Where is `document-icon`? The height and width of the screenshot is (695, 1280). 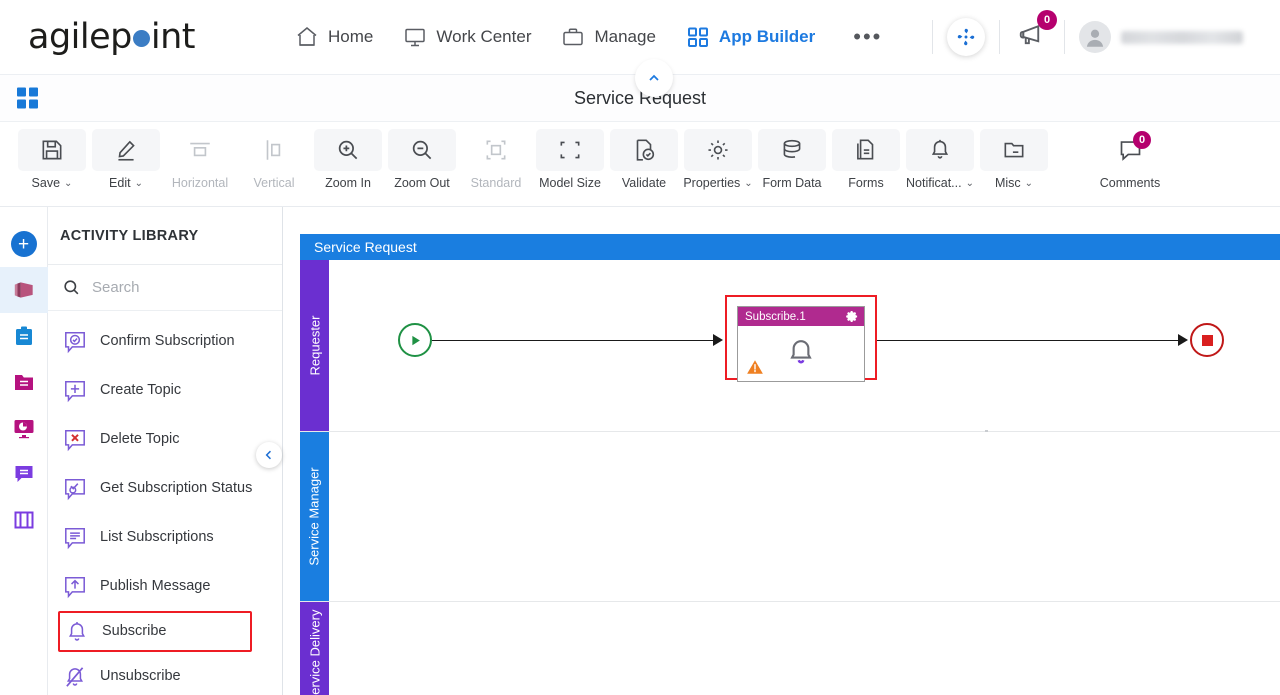 document-icon is located at coordinates (865, 149).